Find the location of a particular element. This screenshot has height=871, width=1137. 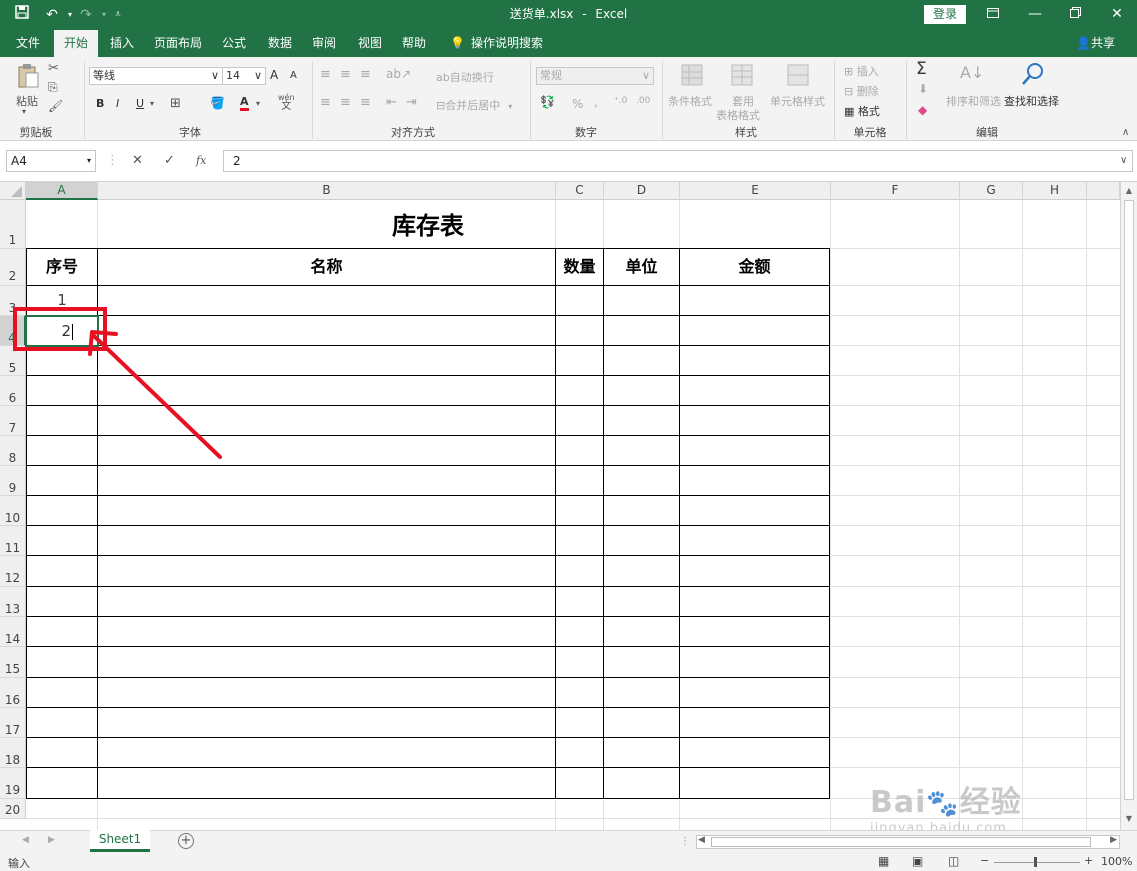

delete-cells-button: ⊟ 删除 is located at coordinates (861, 91).